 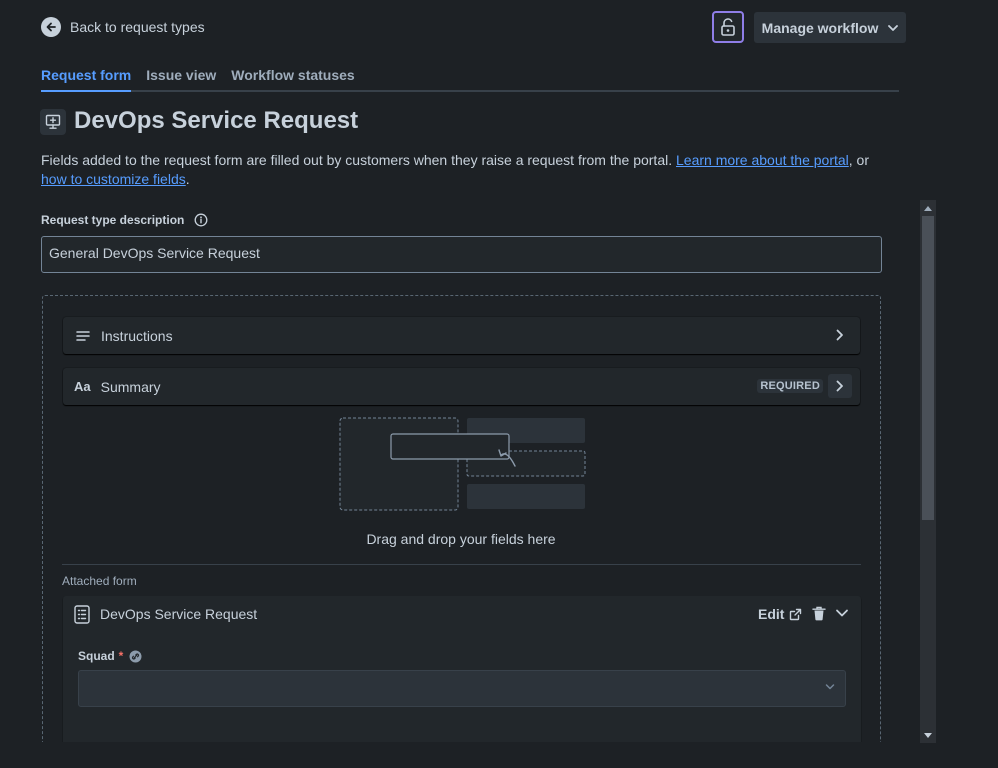 I want to click on manage-workflow-button: Manage workflow, so click(x=830, y=27).